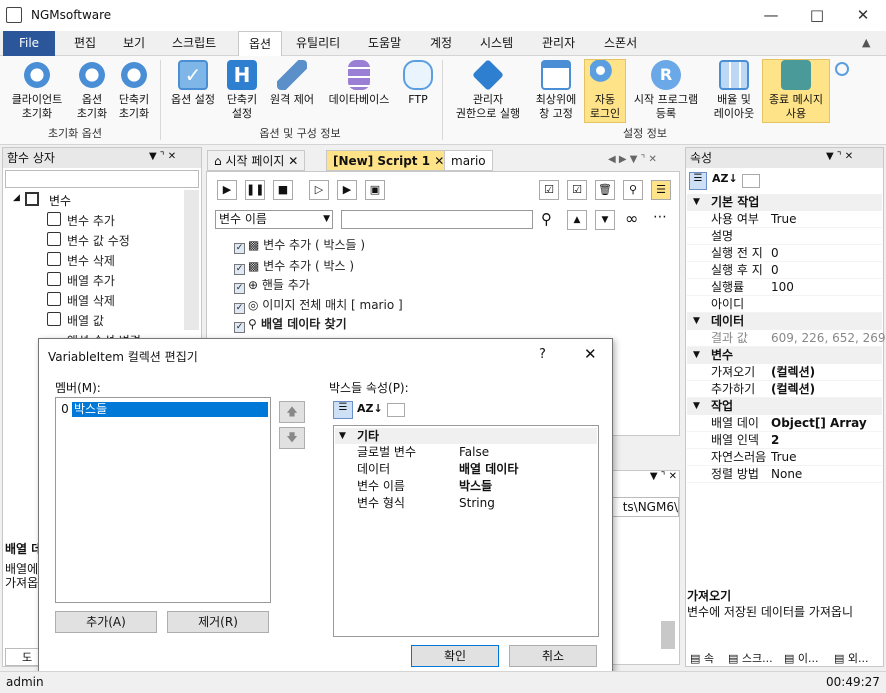 Image resolution: width=886 pixels, height=693 pixels. I want to click on auto-login-button: 자동 로그인, so click(605, 91).